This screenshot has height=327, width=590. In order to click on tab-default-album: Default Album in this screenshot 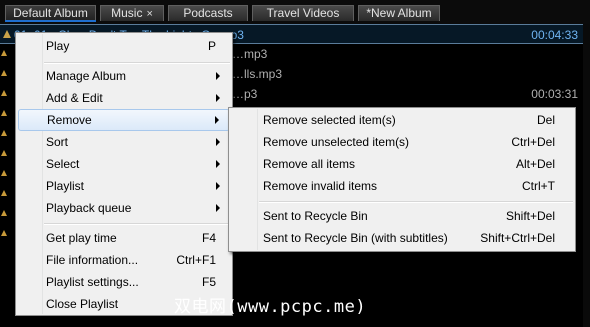, I will do `click(50, 13)`.